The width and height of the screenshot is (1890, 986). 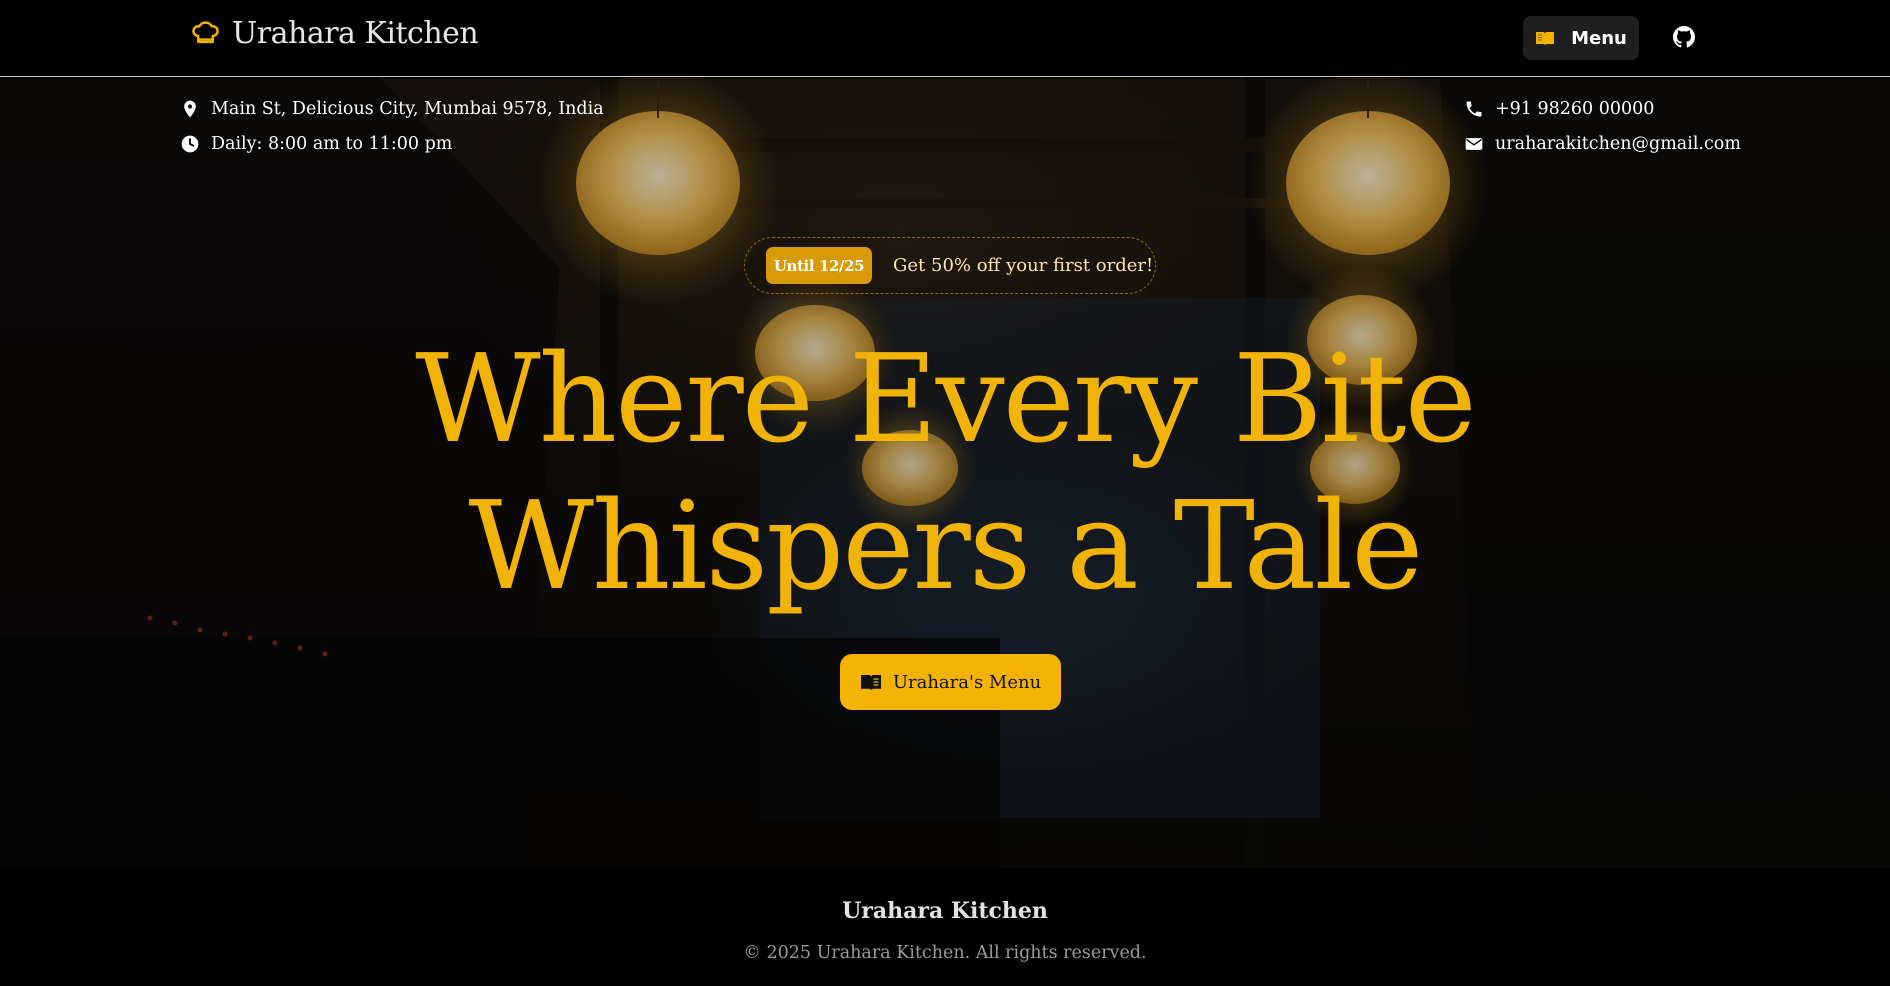 What do you see at coordinates (946, 399) in the screenshot?
I see `hero-headline-line1: Where Every Bite` at bounding box center [946, 399].